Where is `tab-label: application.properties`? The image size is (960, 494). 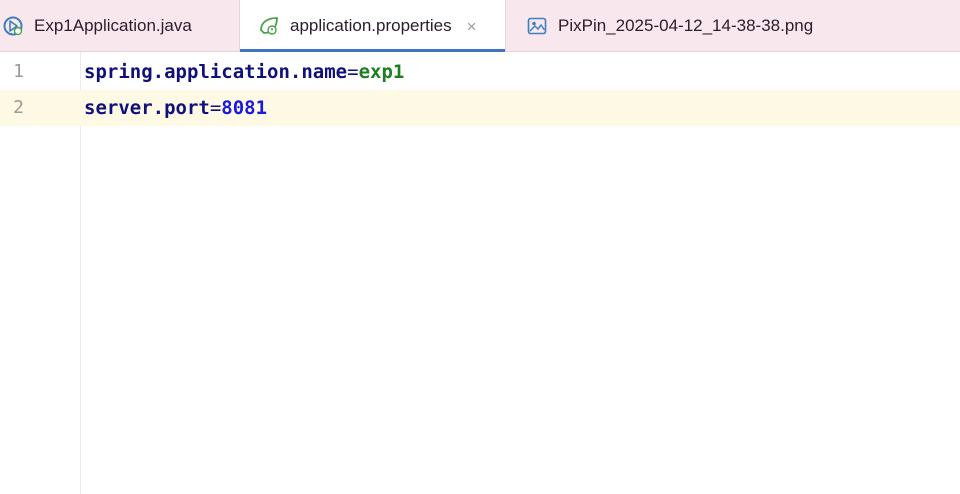 tab-label: application.properties is located at coordinates (371, 25).